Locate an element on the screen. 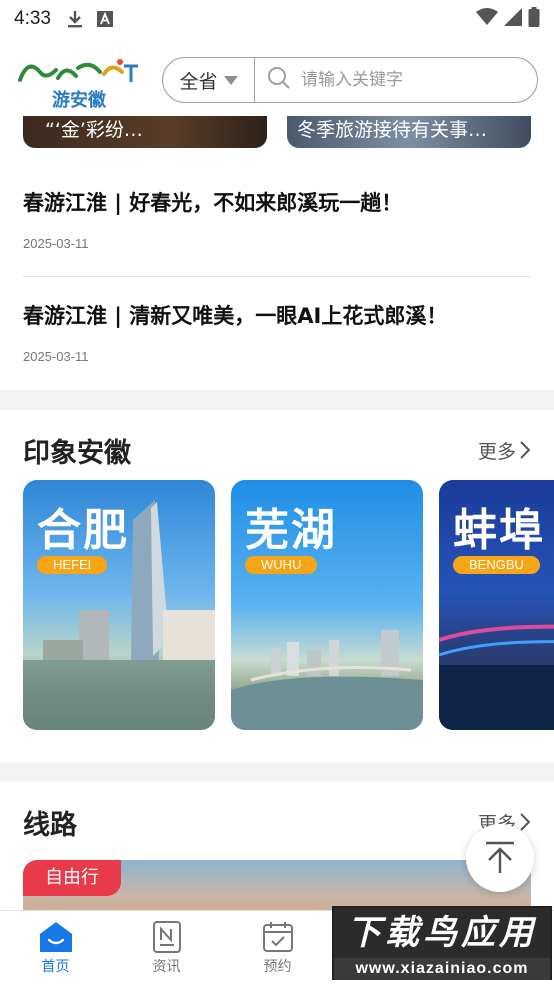 This screenshot has height=984, width=554. region-label: 全省 is located at coordinates (198, 81).